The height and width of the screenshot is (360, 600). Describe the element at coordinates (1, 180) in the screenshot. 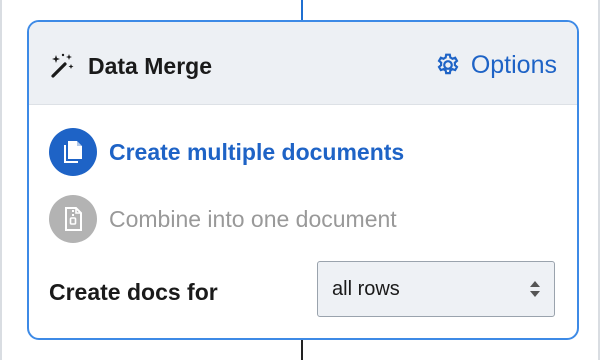

I see `left-divider` at that location.